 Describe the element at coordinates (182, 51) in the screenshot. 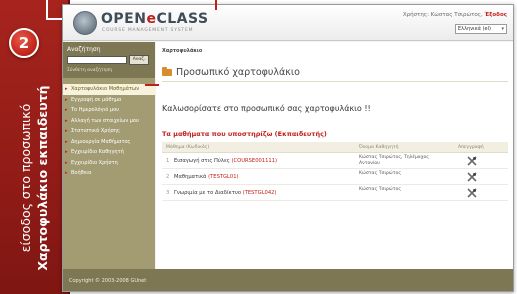

I see `breadcrumb: Χαρτοφυλάκιο` at that location.